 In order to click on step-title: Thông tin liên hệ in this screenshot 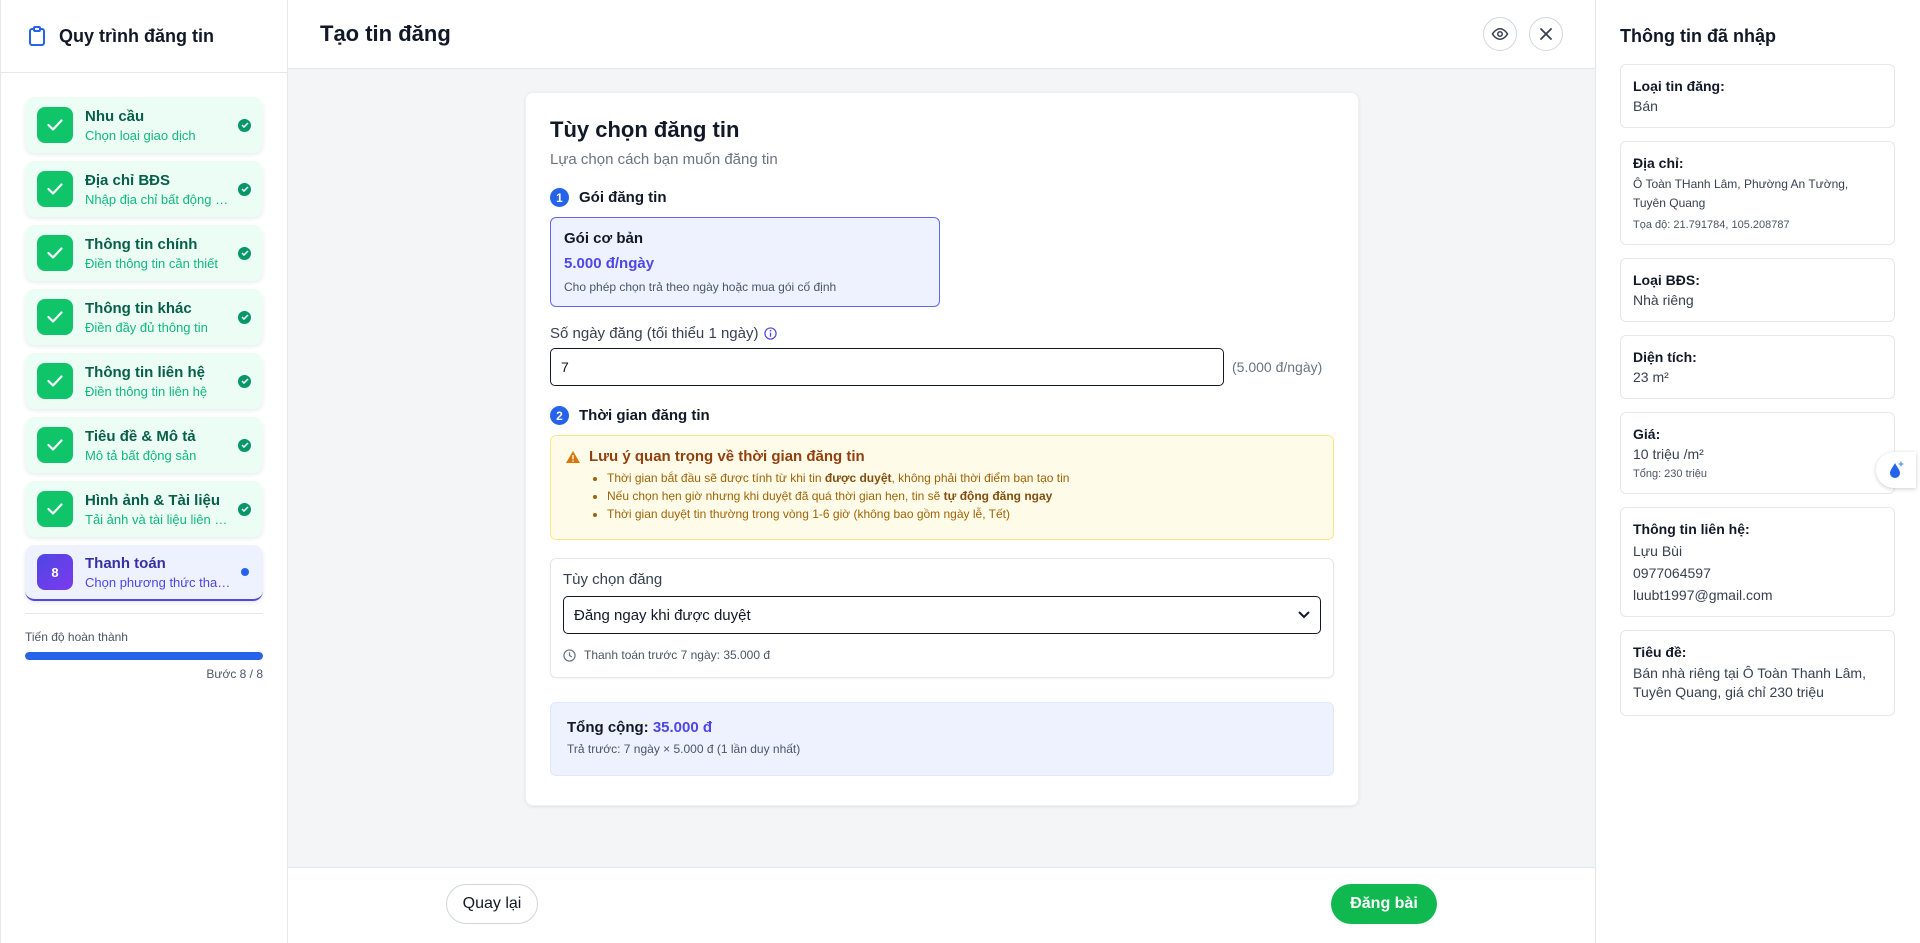, I will do `click(145, 372)`.